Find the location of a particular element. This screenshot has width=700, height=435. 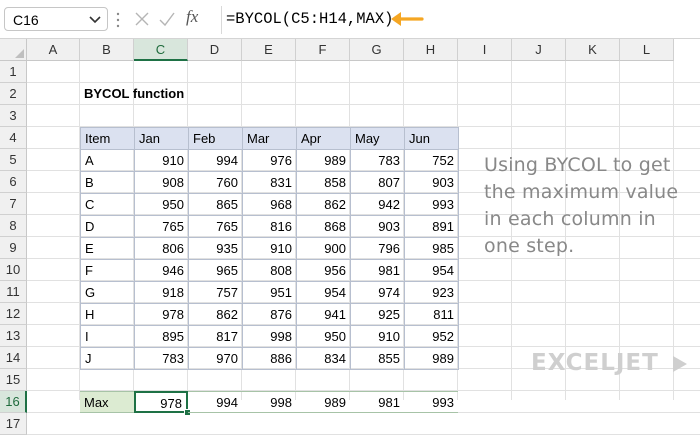

table-value-cell: 941 is located at coordinates (323, 314).